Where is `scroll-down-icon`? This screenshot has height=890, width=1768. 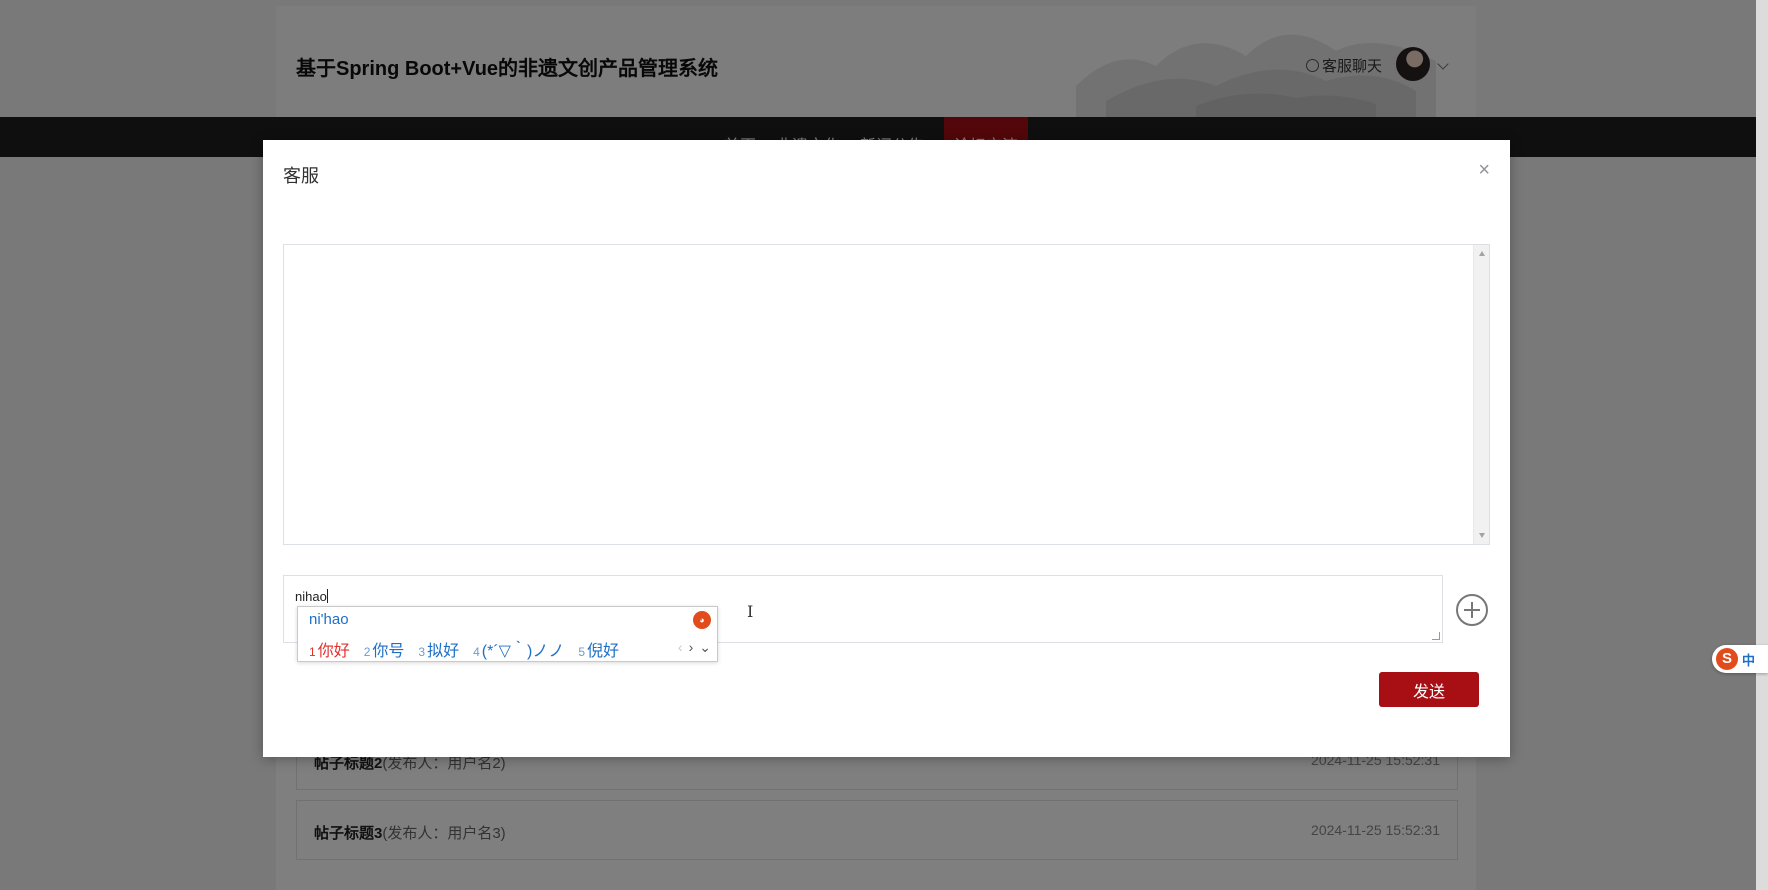
scroll-down-icon is located at coordinates (1482, 535).